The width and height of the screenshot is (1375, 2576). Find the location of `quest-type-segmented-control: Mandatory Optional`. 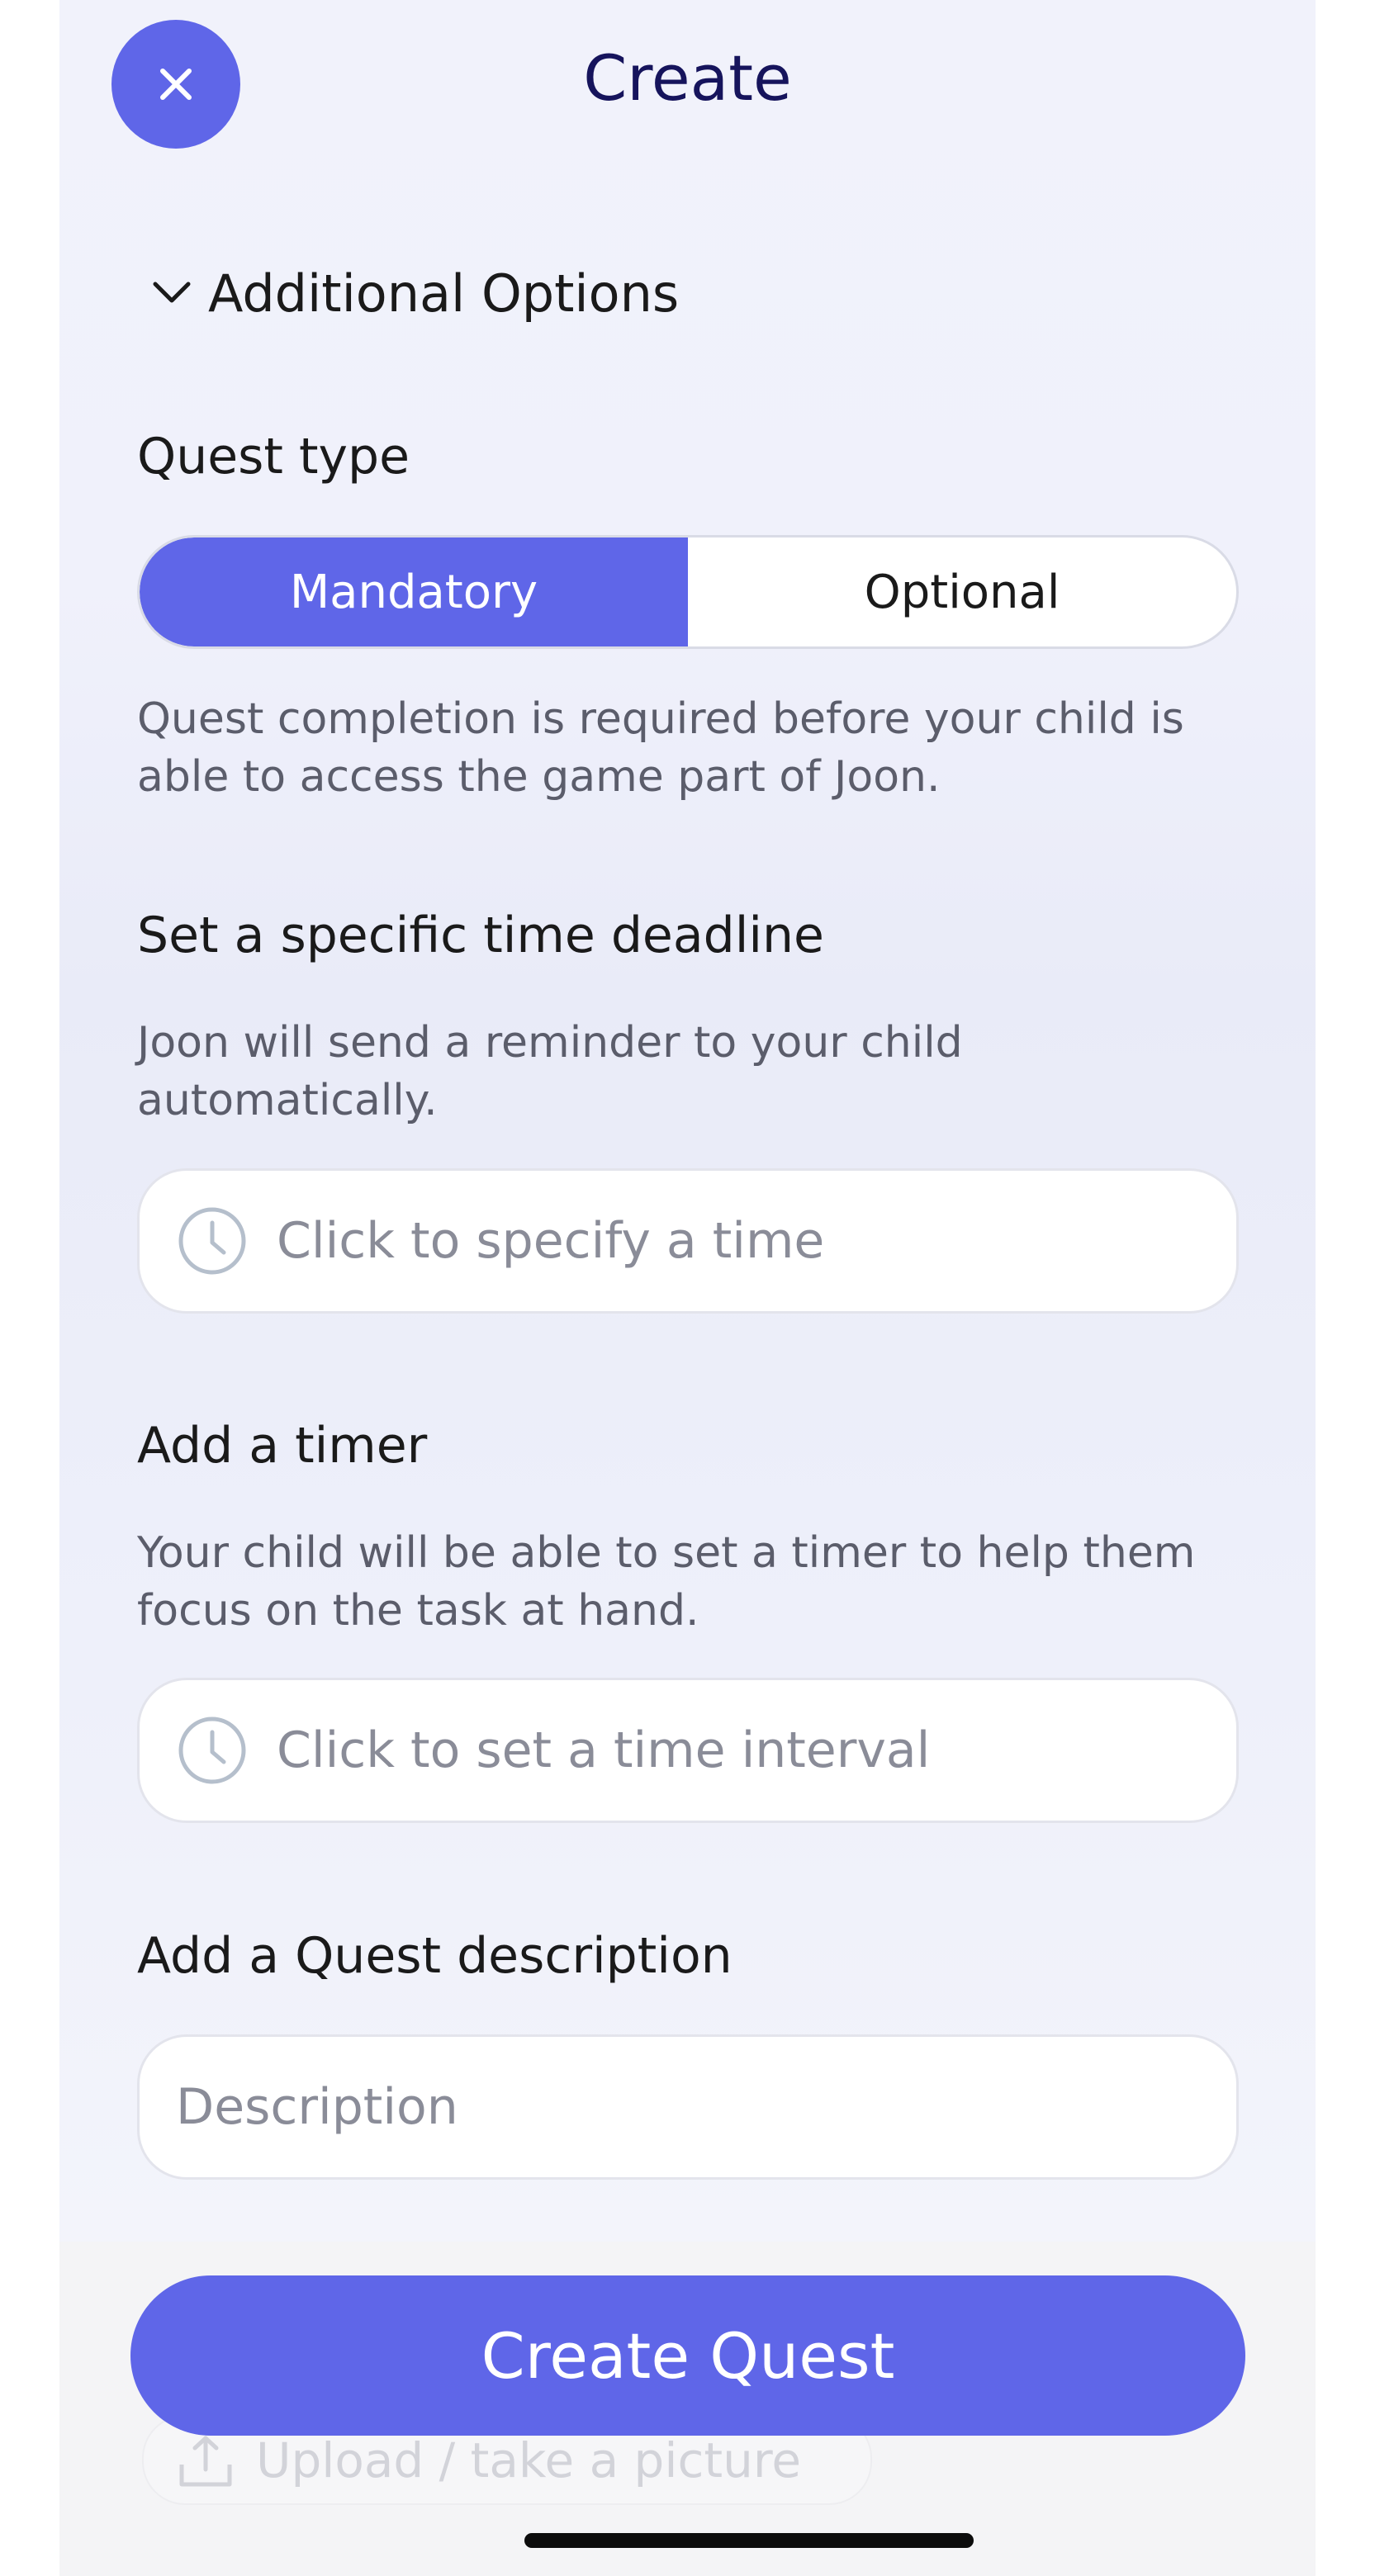

quest-type-segmented-control: Mandatory Optional is located at coordinates (688, 592).